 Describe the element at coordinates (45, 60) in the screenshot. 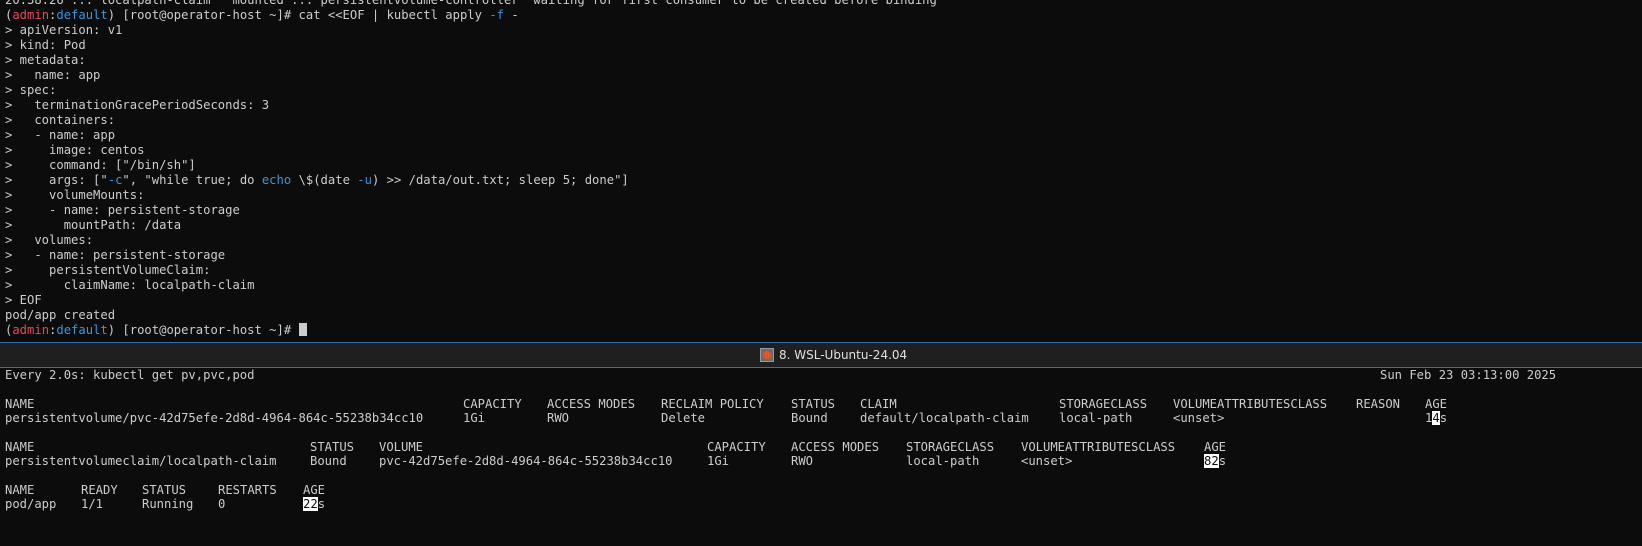

I see `yaml-line: > metadata:` at that location.